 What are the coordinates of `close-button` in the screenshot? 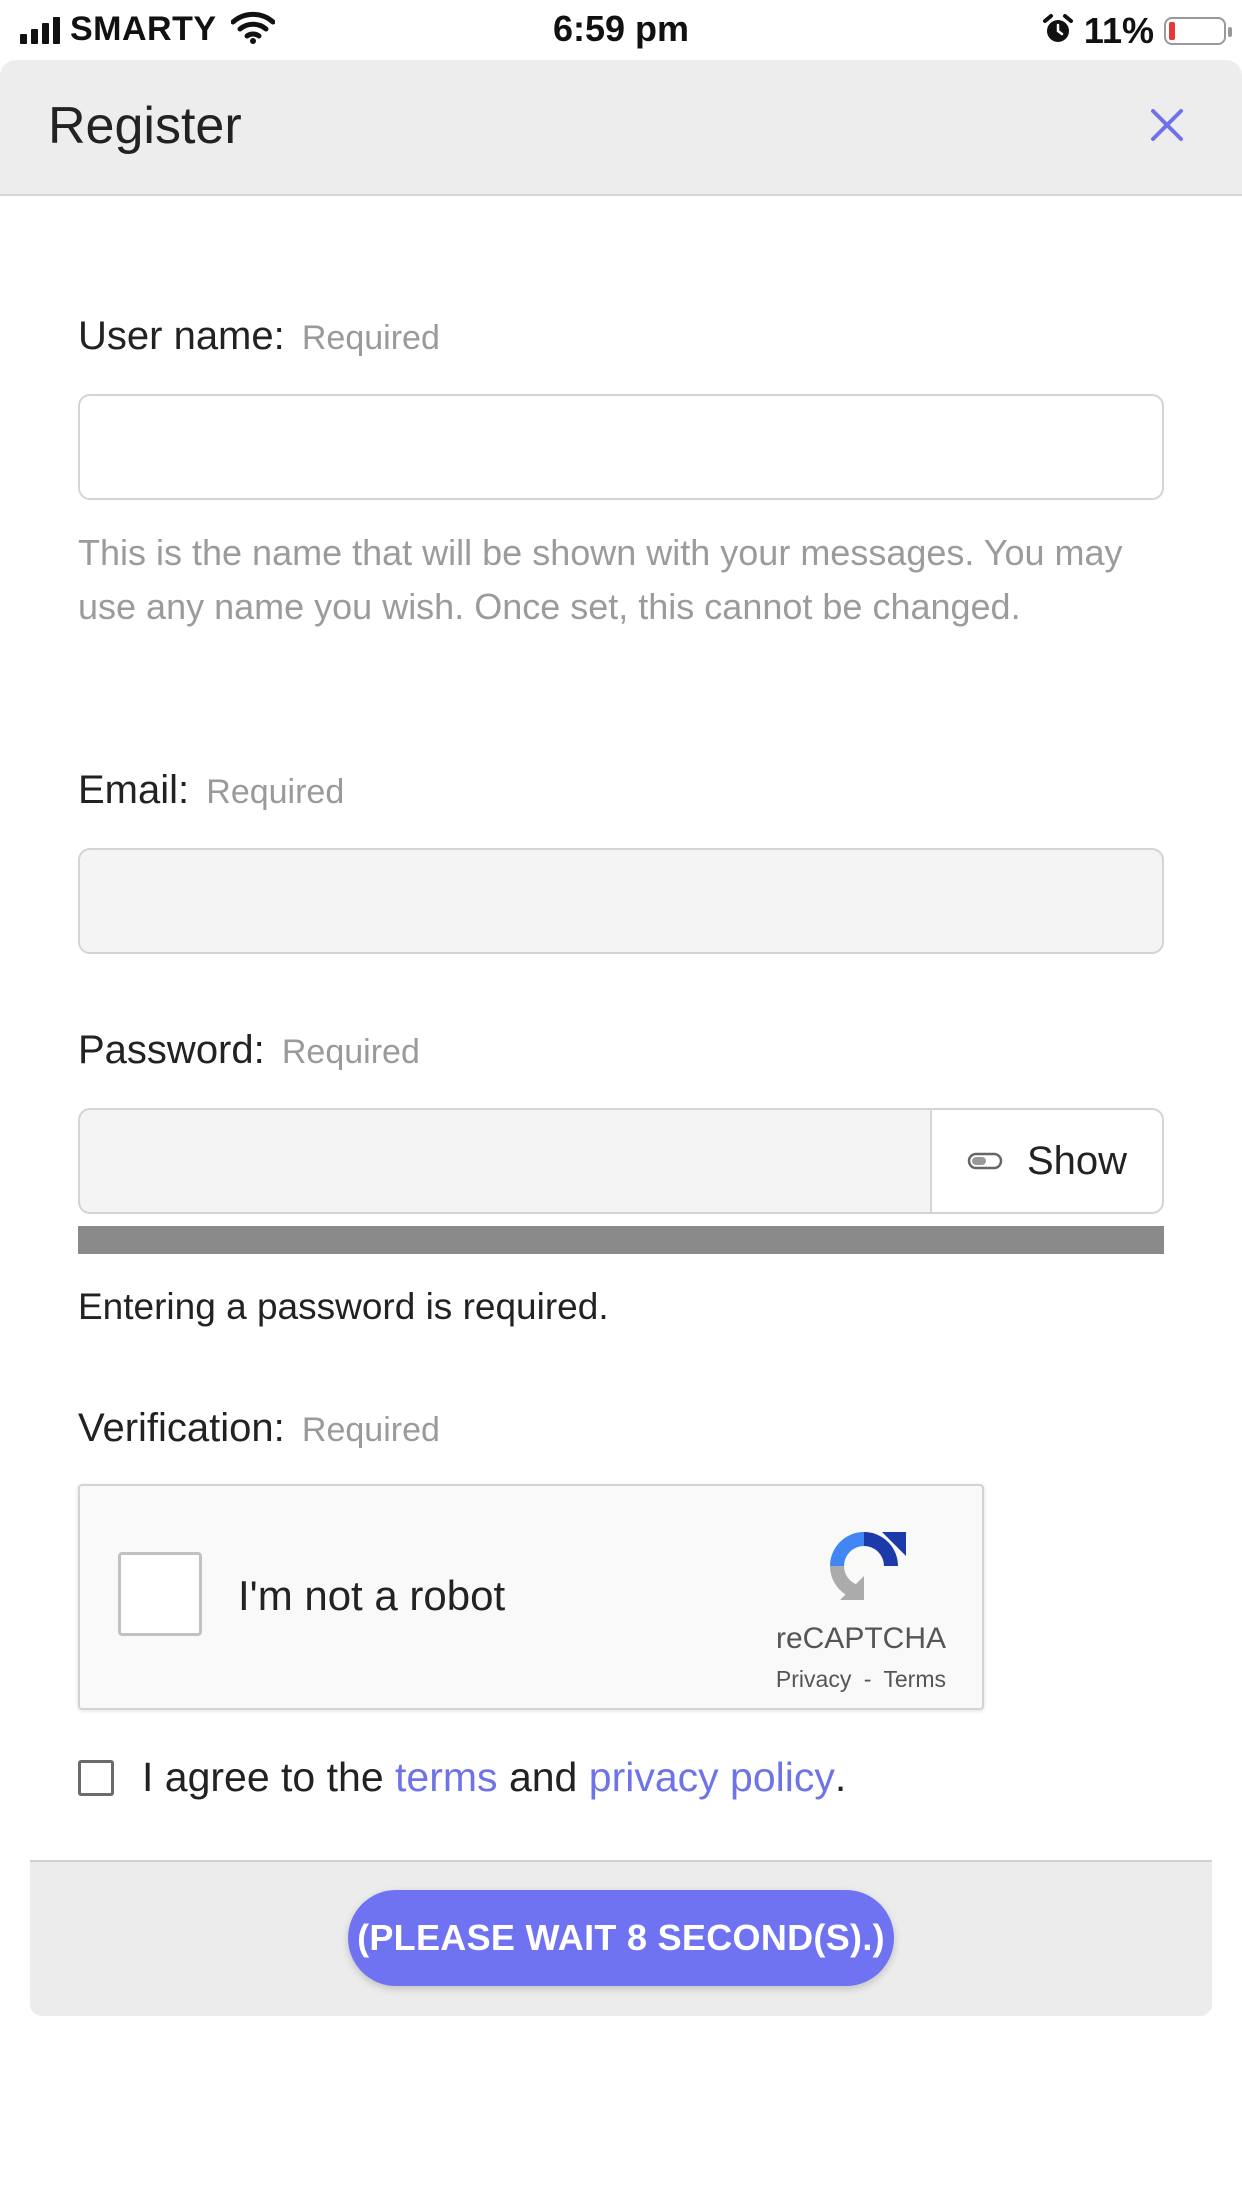 It's located at (1167, 125).